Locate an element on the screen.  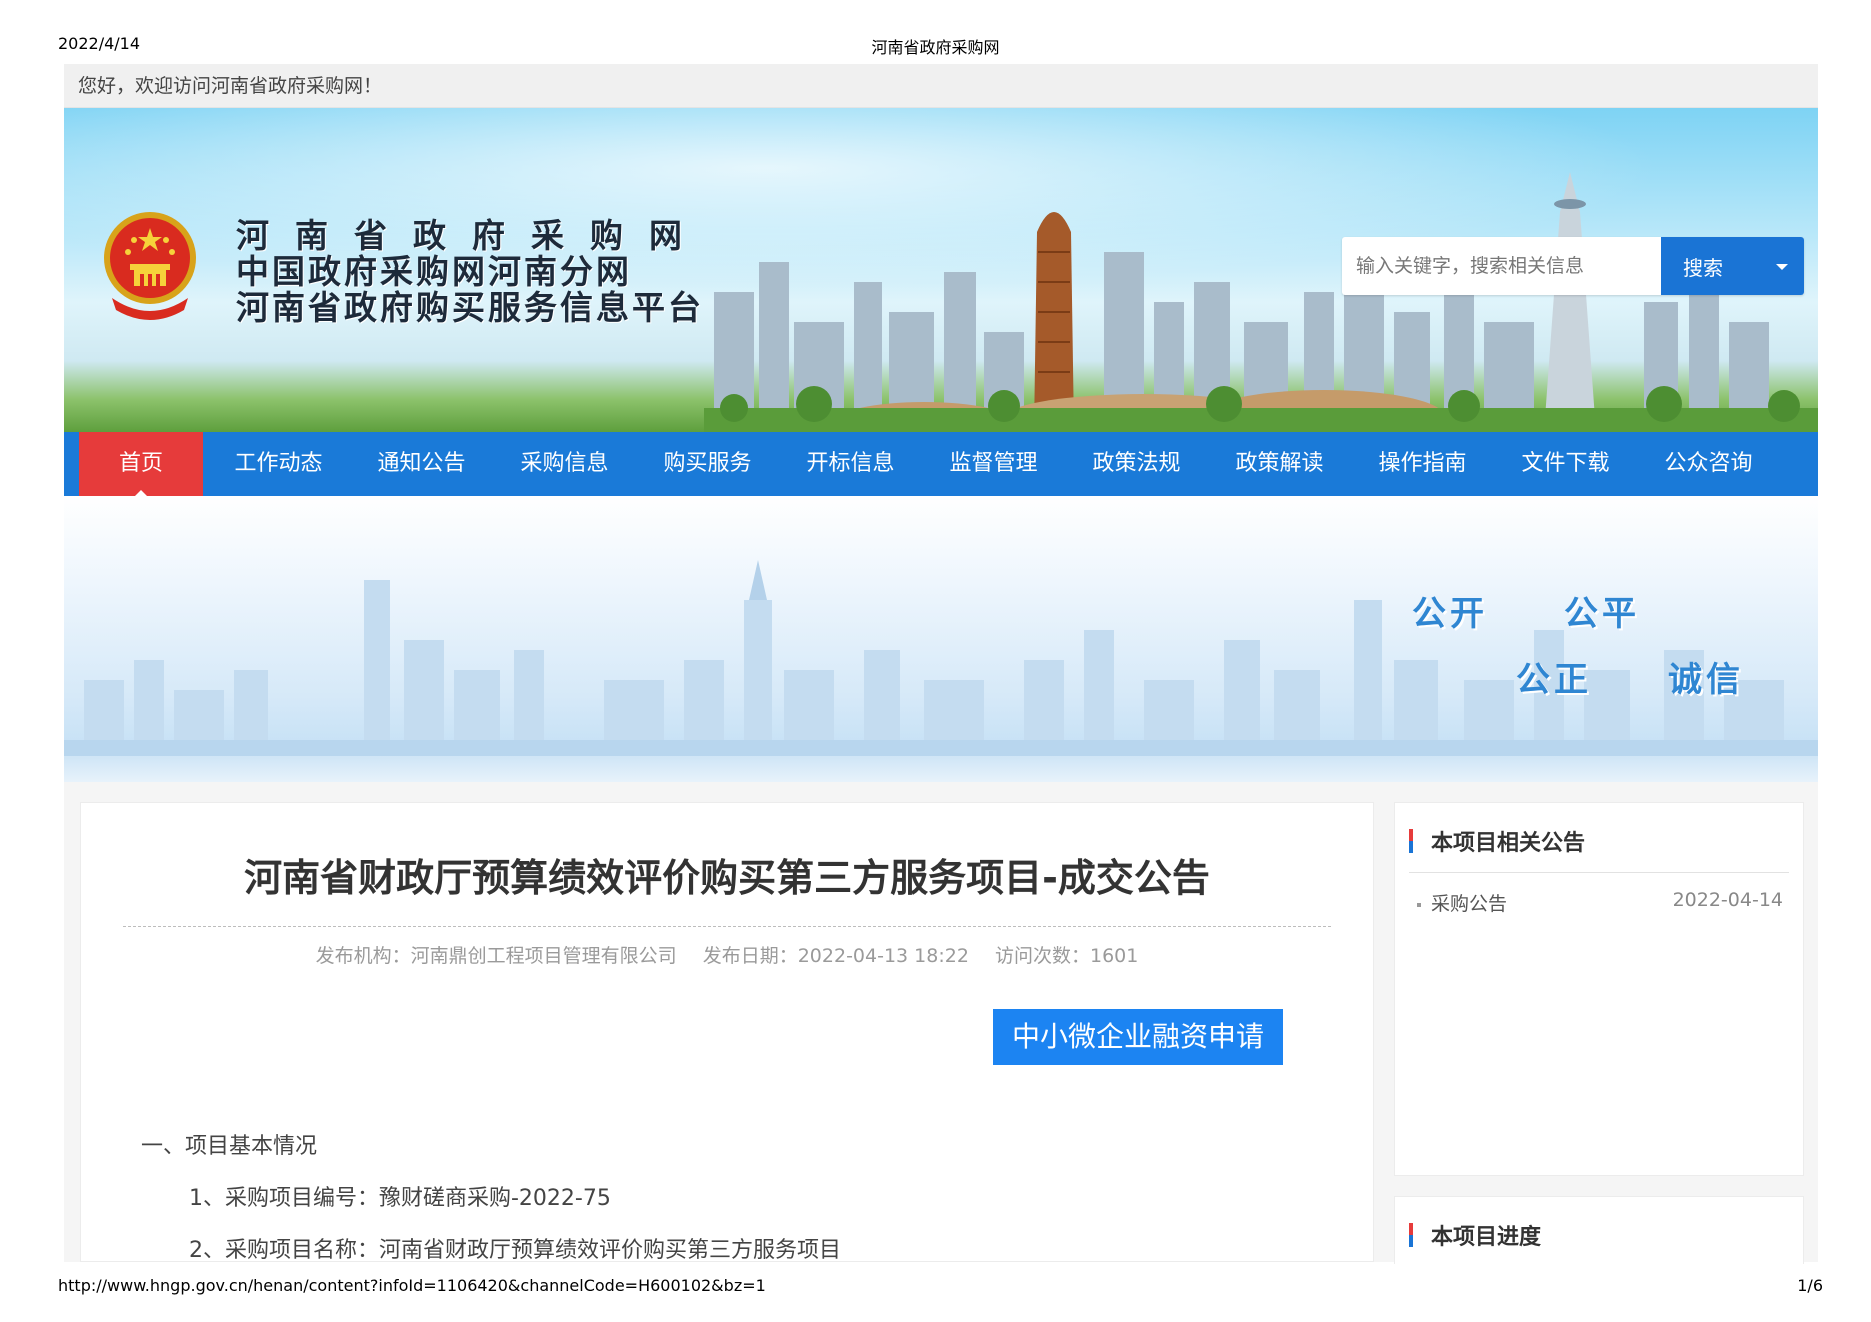
related-notices-title: 本项目相关公告 is located at coordinates (1508, 843).